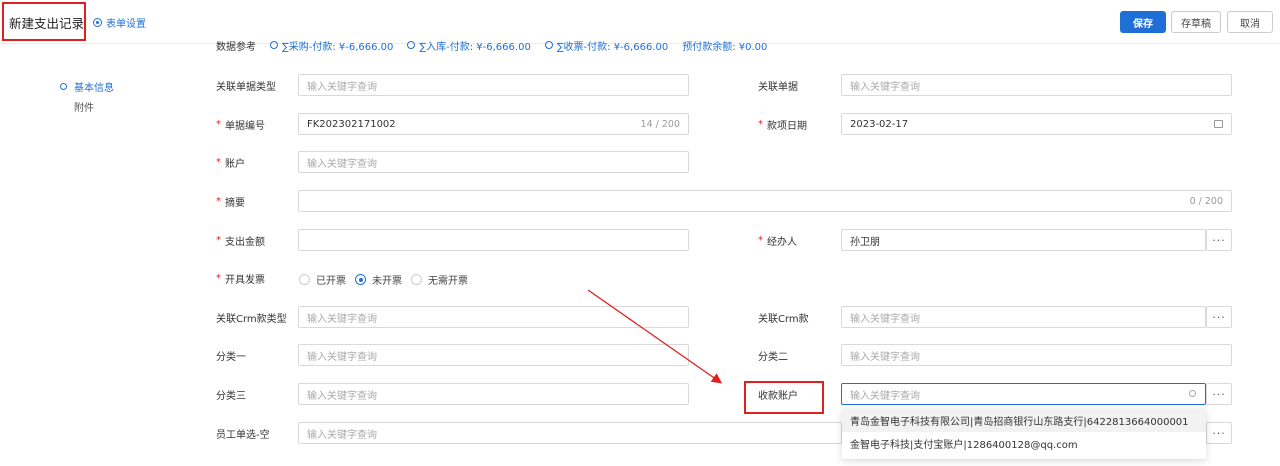 This screenshot has width=1280, height=466. I want to click on handler-more-button: ···, so click(1219, 240).